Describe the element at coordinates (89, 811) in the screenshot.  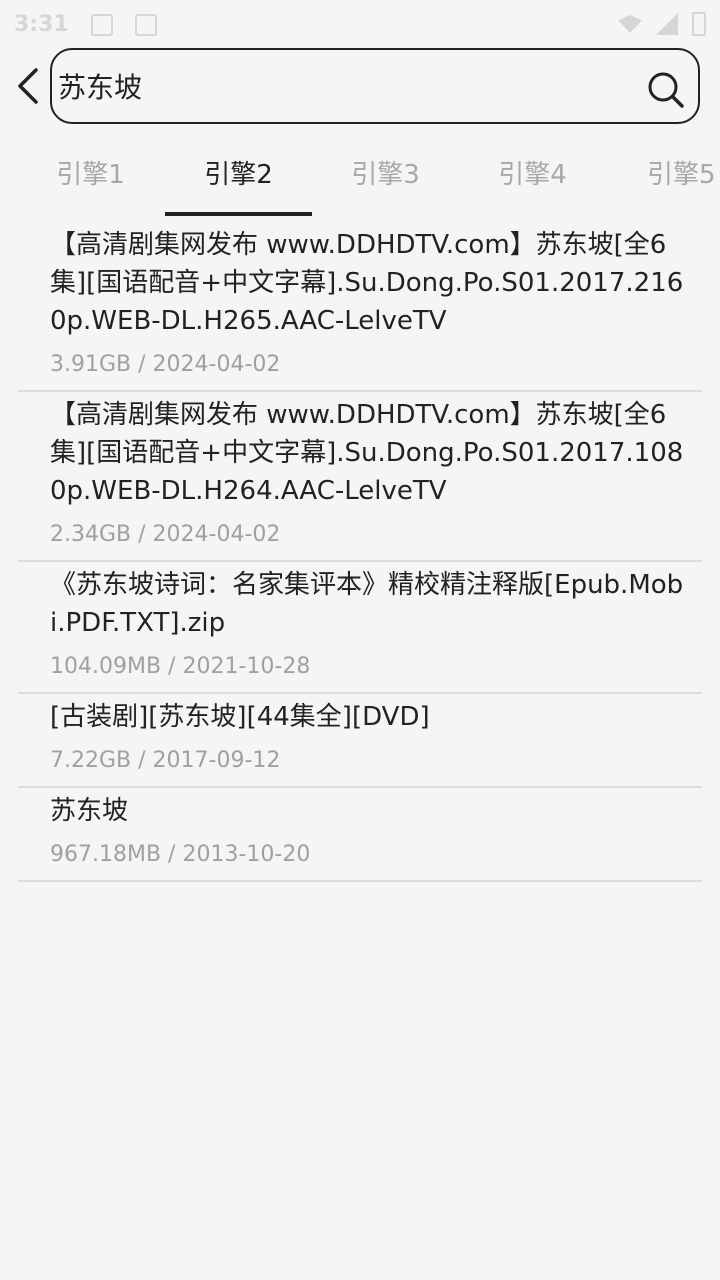
I see `result-title: 苏东坡` at that location.